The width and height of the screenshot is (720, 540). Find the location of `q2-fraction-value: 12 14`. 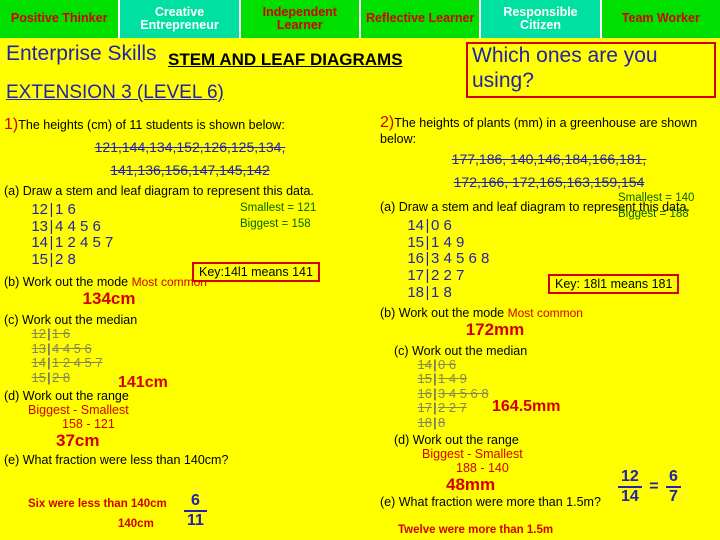

q2-fraction-value: 12 14 is located at coordinates (630, 487).